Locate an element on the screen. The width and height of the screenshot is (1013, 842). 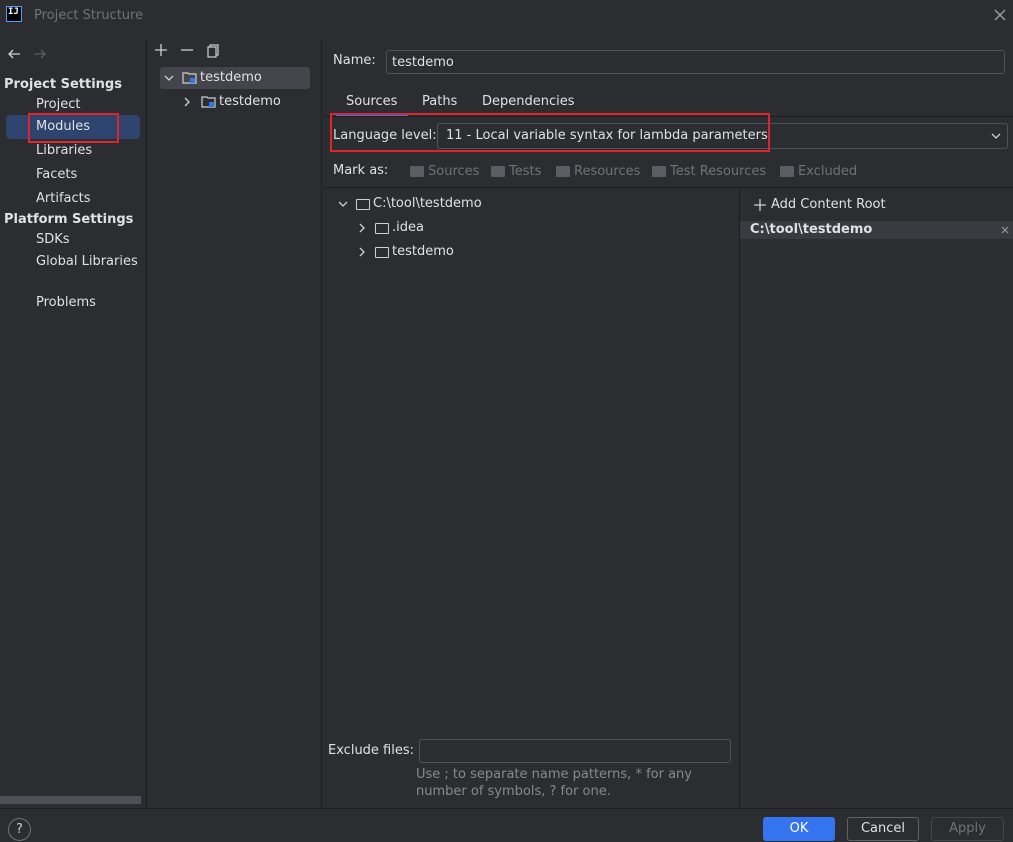
modules-highlight-box is located at coordinates (73, 128).